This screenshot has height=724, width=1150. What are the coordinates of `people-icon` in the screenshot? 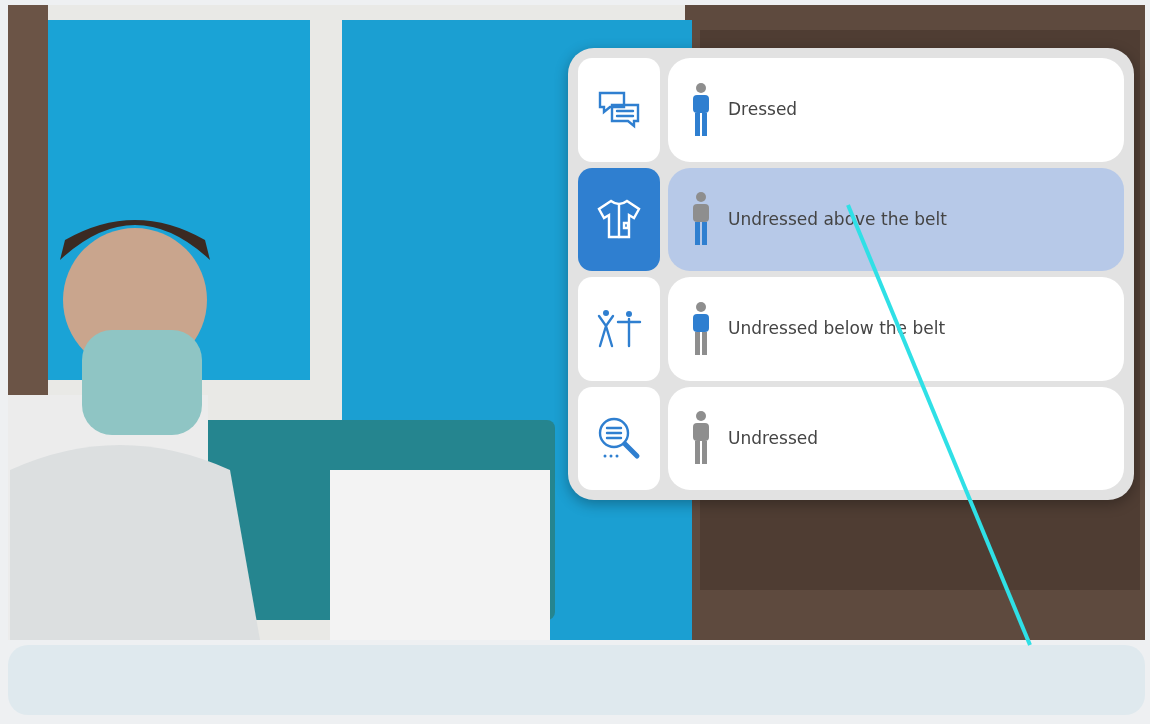 It's located at (619, 328).